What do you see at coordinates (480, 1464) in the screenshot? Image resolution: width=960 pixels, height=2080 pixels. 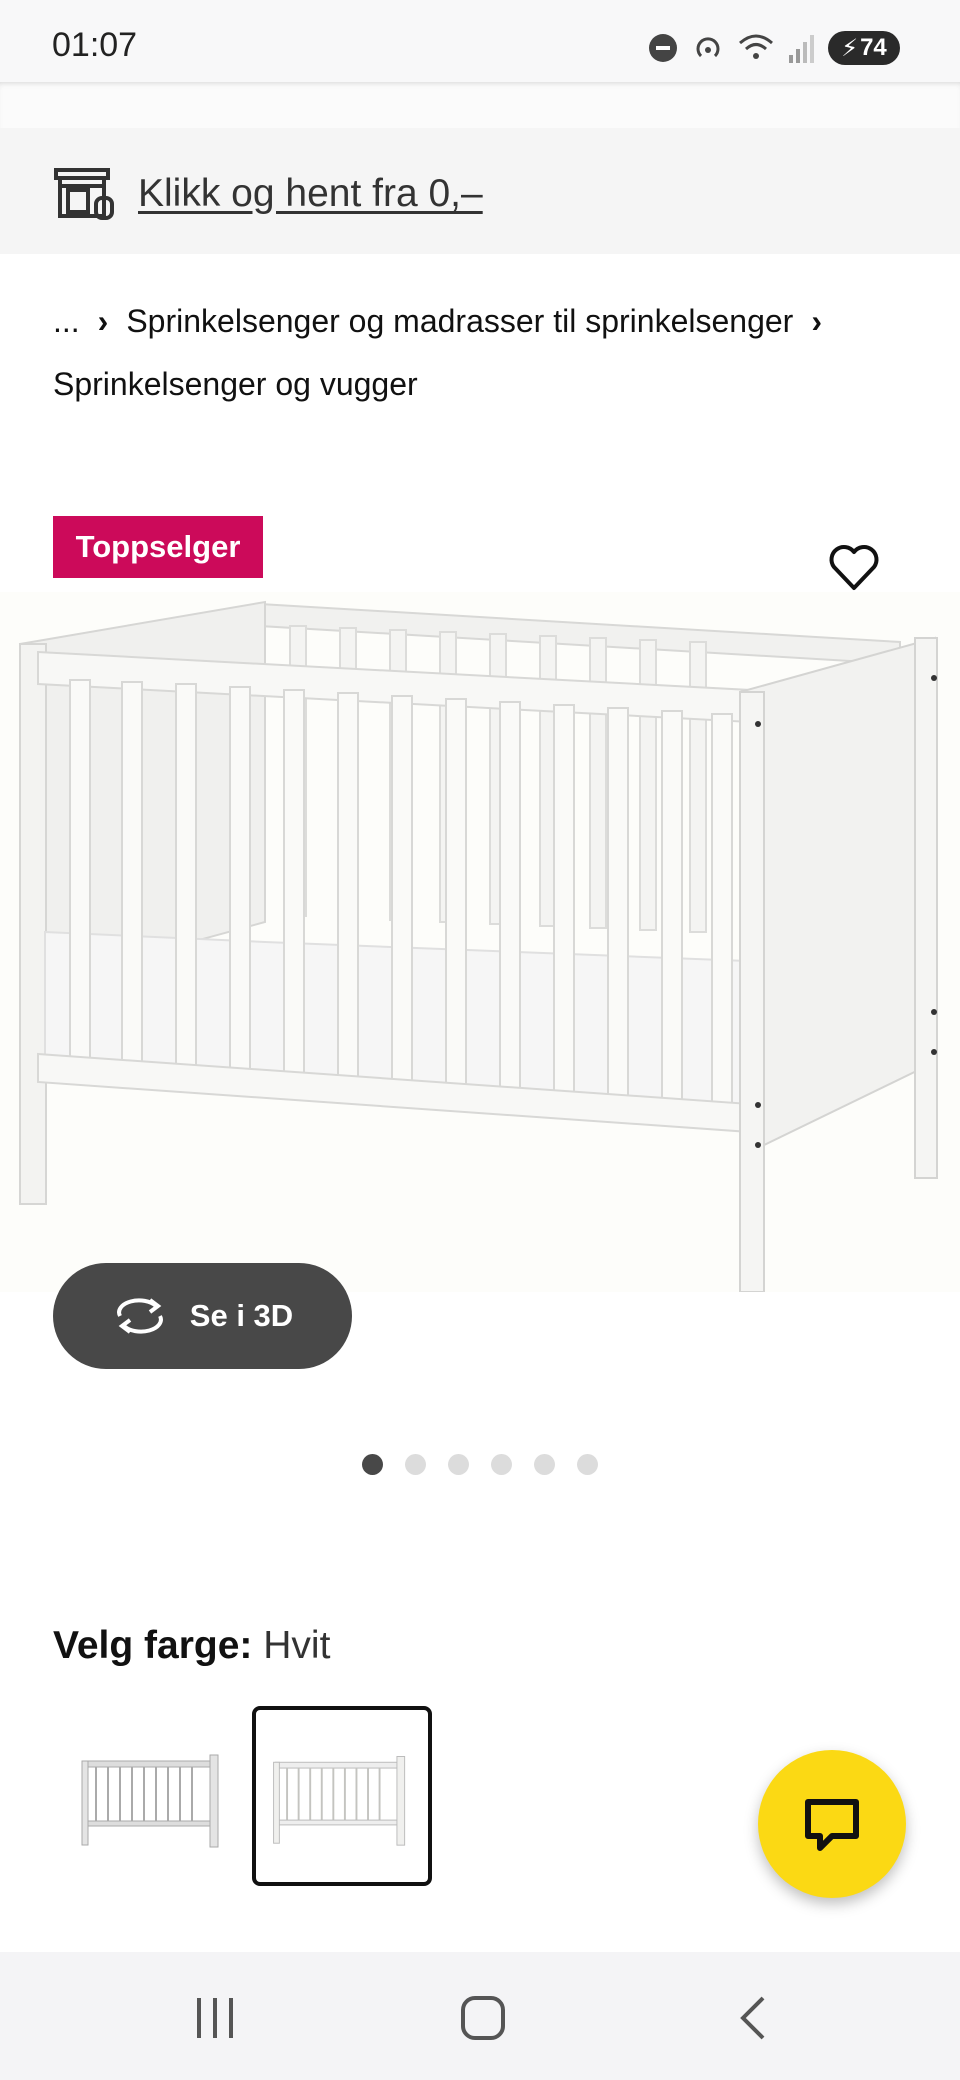 I see `carousel-dots` at bounding box center [480, 1464].